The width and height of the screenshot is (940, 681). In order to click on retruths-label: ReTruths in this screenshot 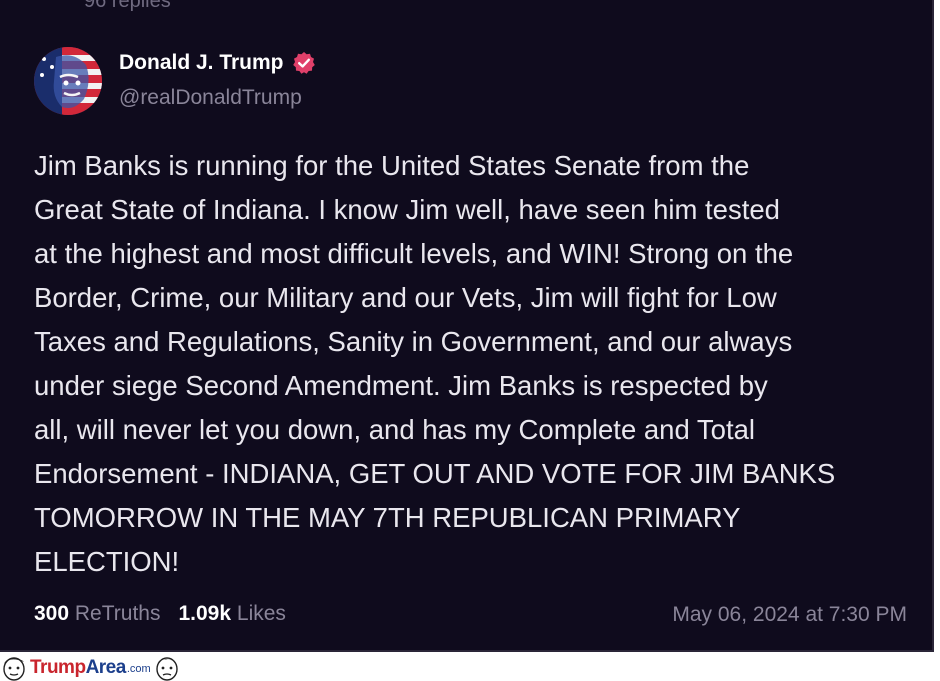, I will do `click(117, 613)`.